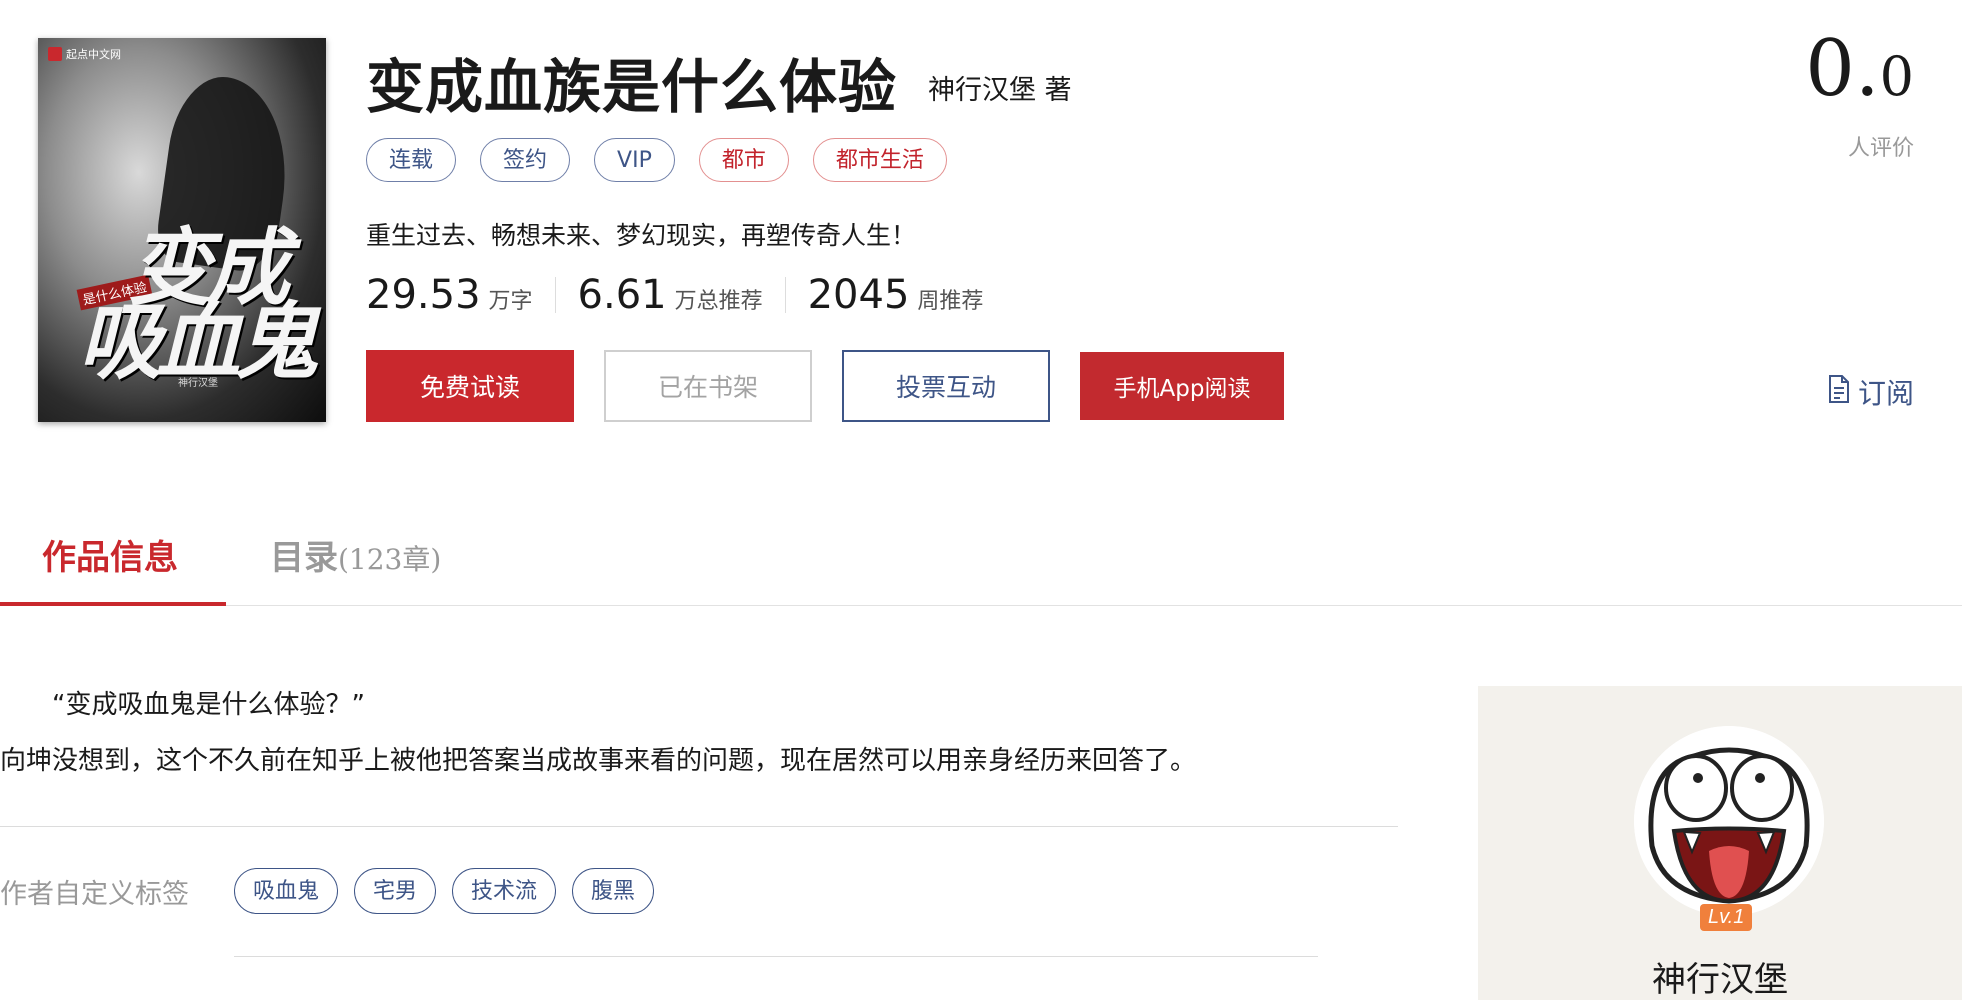 This screenshot has width=1962, height=1001. I want to click on rating-score: 0.0, so click(1859, 69).